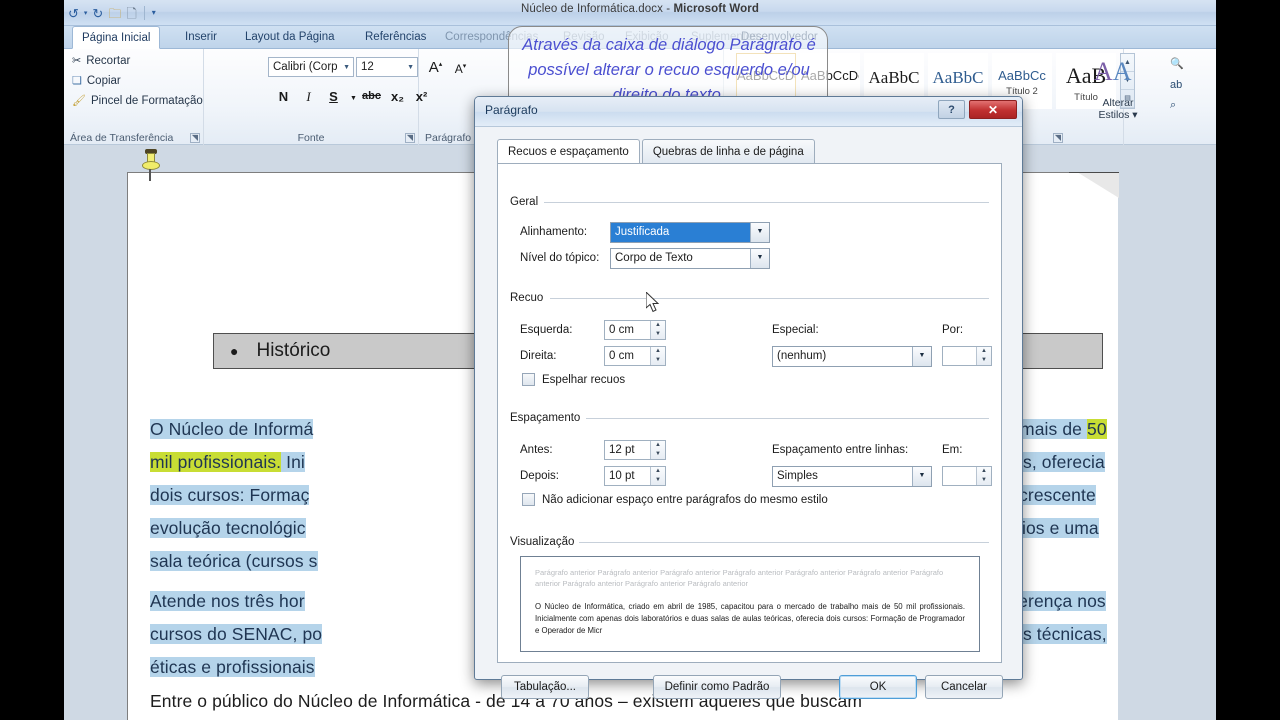 The height and width of the screenshot is (720, 1280). Describe the element at coordinates (116, 37) in the screenshot. I see `tab-pagina-inicial: Página Inicial` at that location.